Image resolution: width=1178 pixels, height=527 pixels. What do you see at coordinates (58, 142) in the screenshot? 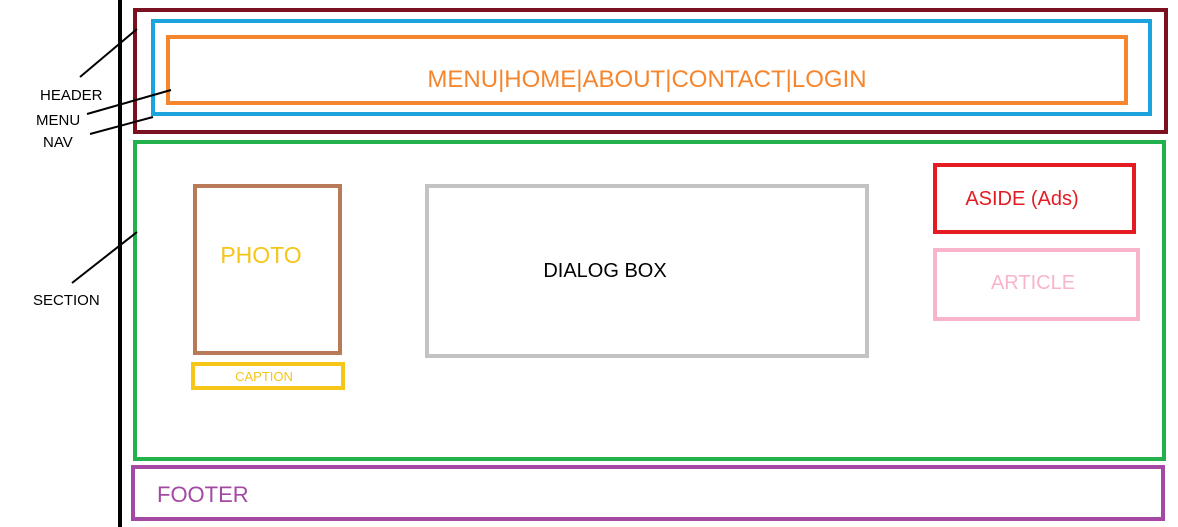
I see `nav-annotation-label: NAV` at bounding box center [58, 142].